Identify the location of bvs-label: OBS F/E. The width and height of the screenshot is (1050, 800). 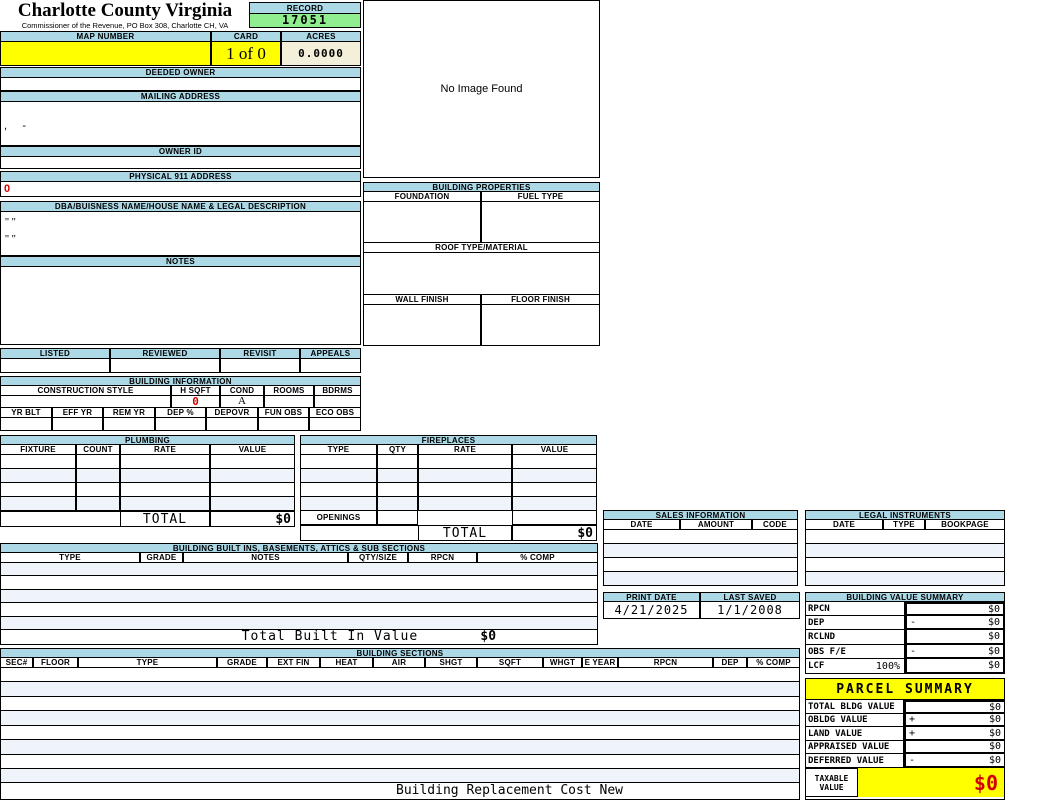
(855, 652).